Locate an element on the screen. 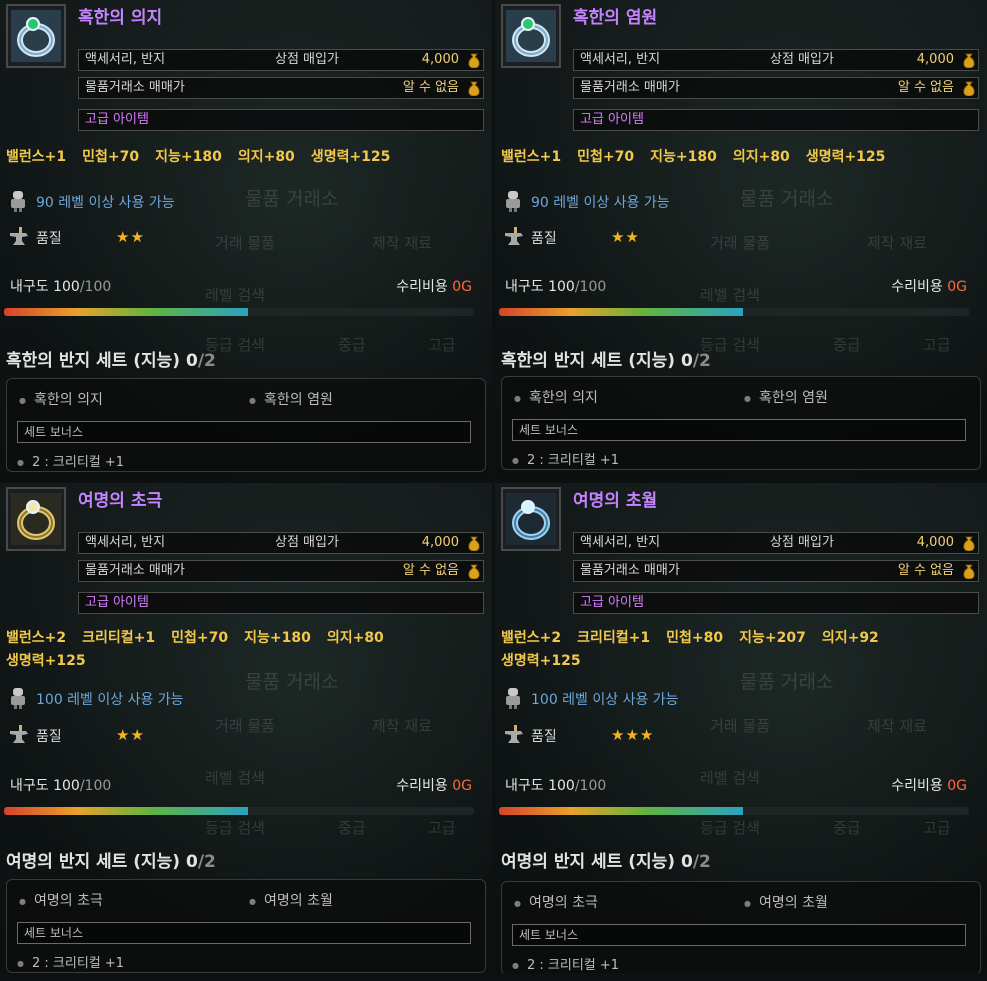 Image resolution: width=987 pixels, height=981 pixels. blue-ring-icon is located at coordinates (531, 519).